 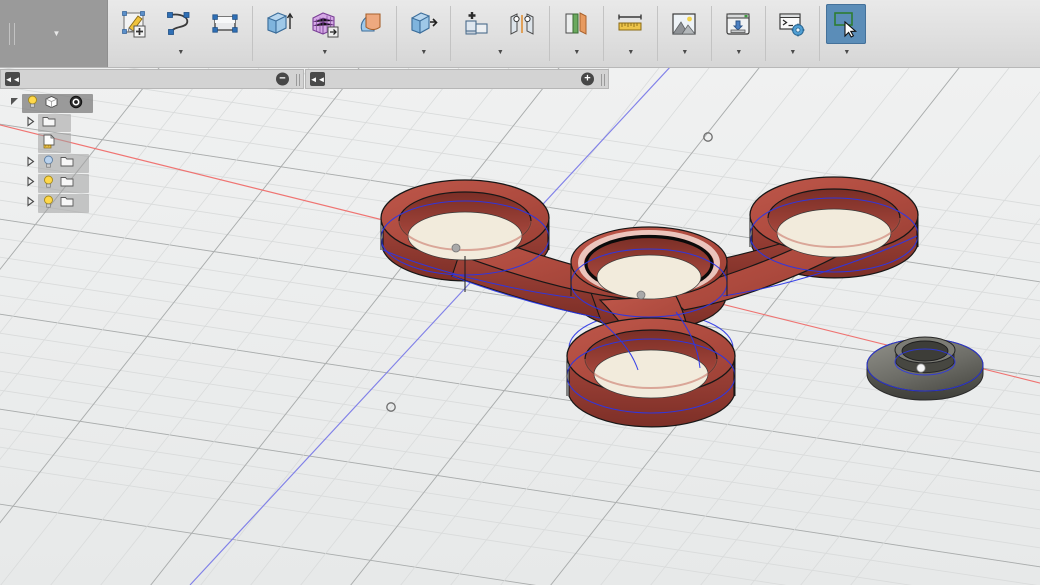 I want to click on toolbar-group-assemble: ▼, so click(x=499, y=33).